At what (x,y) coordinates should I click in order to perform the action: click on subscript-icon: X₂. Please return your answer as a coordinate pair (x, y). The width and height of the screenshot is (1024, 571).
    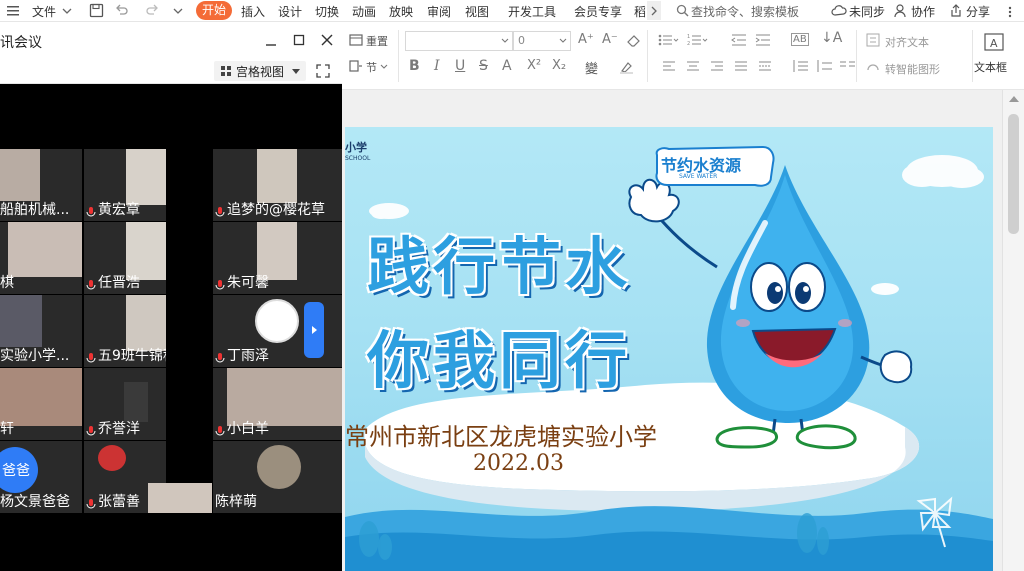
    Looking at the image, I should click on (559, 65).